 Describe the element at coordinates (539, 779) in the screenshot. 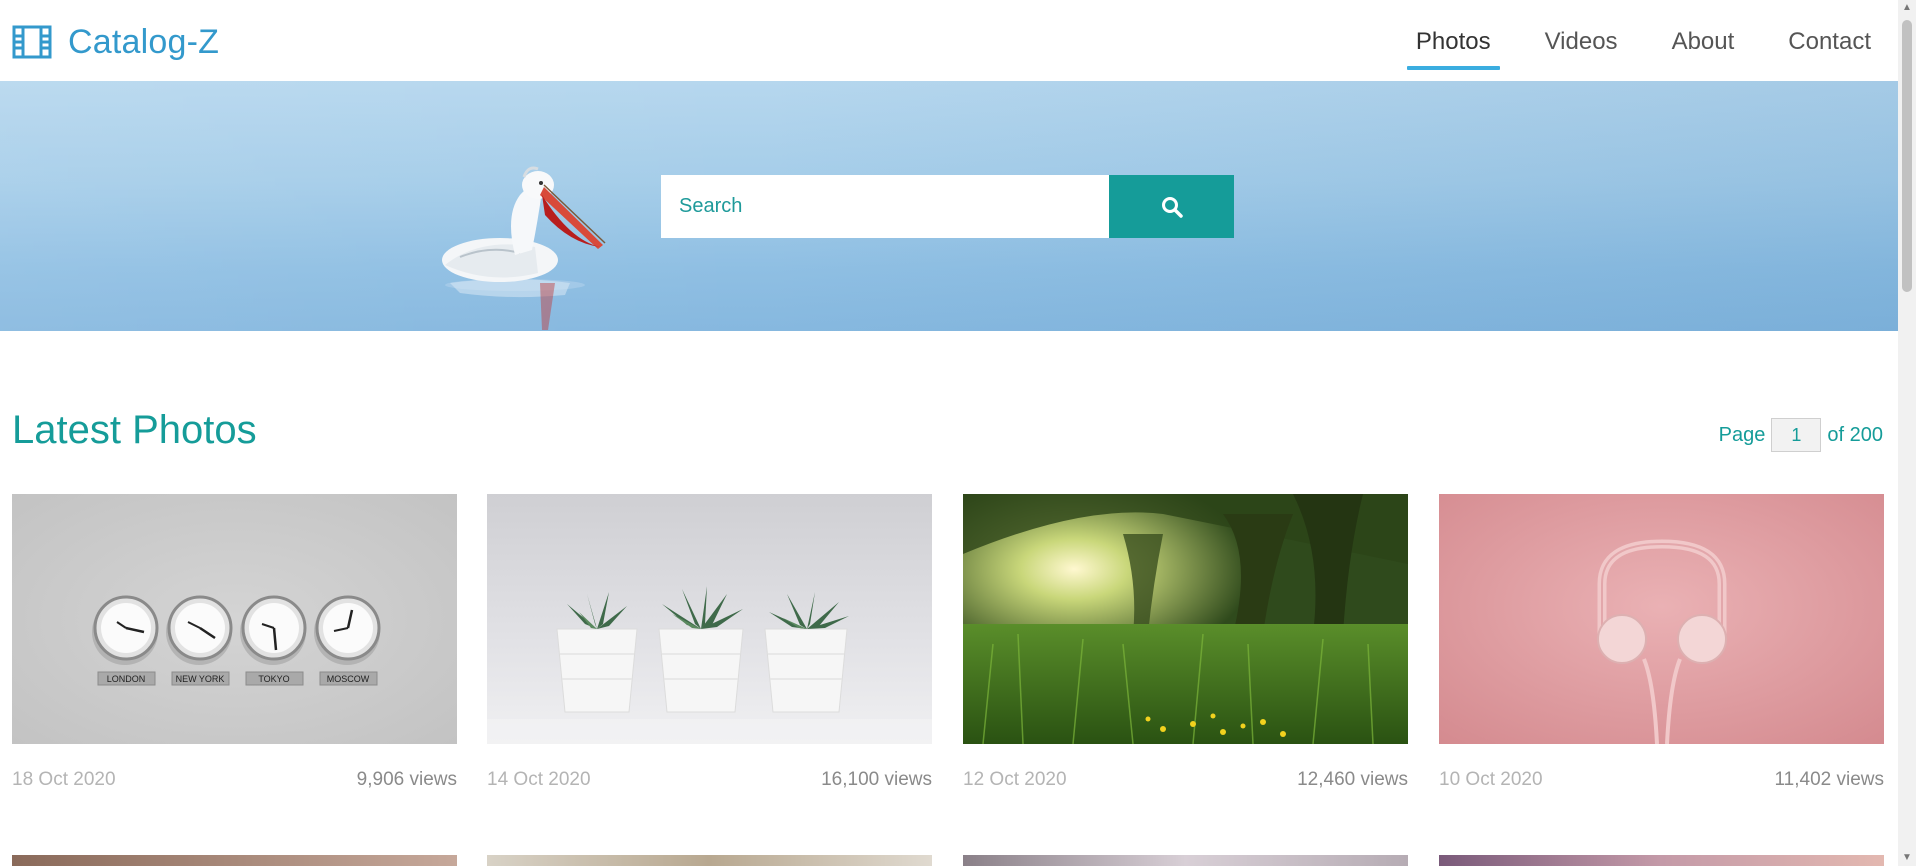

I see `photo-date: 14 Oct 2020` at that location.